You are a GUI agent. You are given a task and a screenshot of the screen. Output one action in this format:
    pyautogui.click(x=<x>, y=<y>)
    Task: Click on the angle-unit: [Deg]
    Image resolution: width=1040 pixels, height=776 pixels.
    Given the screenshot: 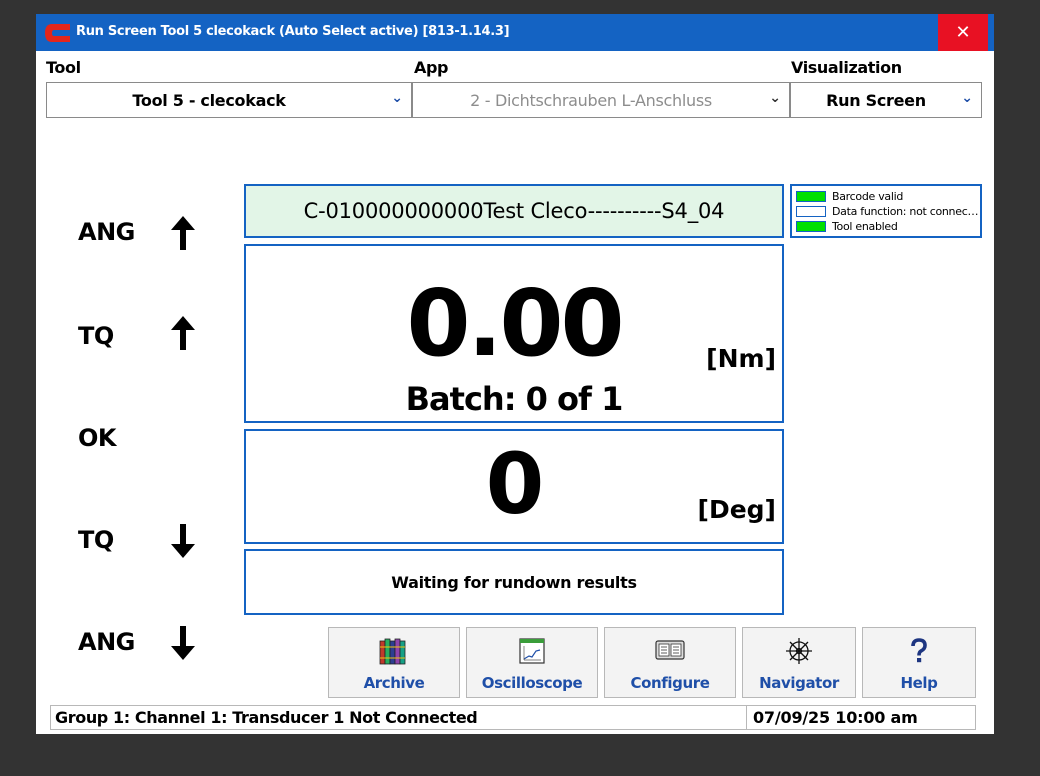 What is the action you would take?
    pyautogui.click(x=736, y=509)
    